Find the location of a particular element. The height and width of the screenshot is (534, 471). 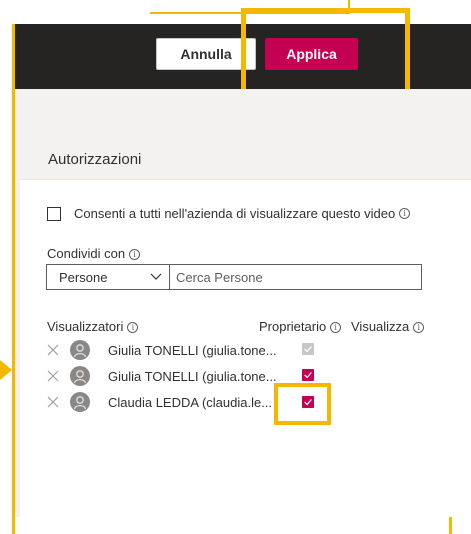

share-with-text: Condividi con is located at coordinates (86, 253).